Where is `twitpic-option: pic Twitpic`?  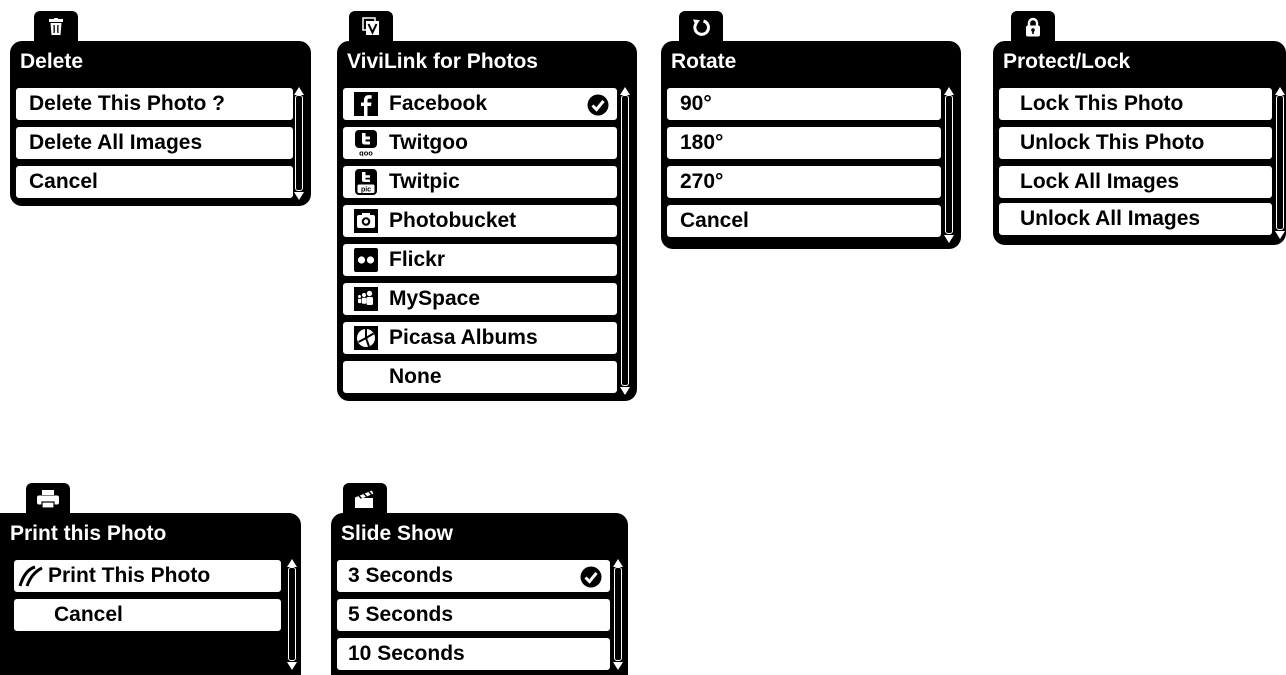 twitpic-option: pic Twitpic is located at coordinates (480, 182).